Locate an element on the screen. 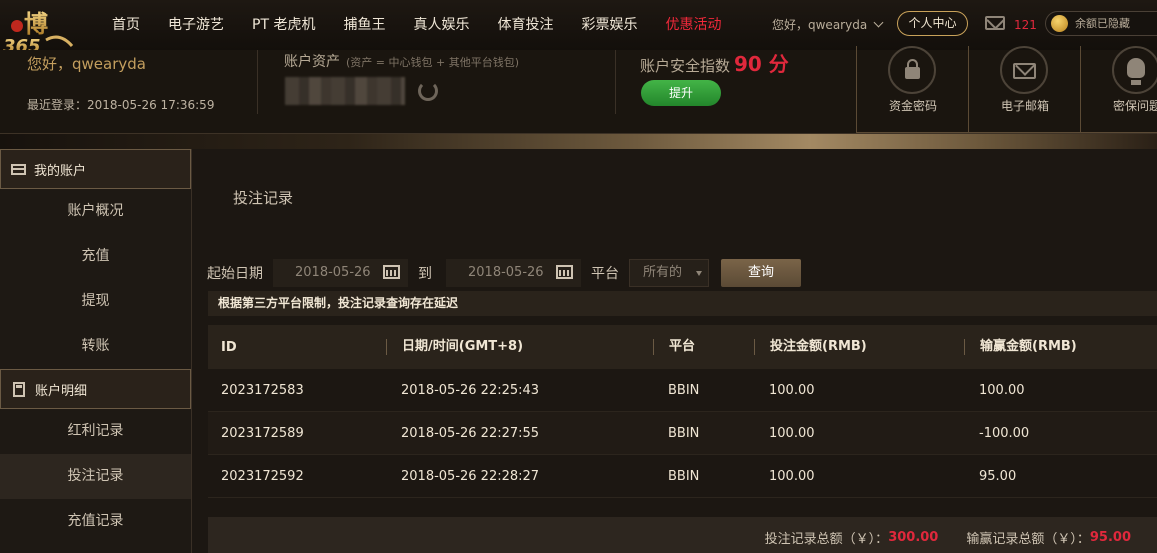 The height and width of the screenshot is (553, 1157). assets-value-blurred is located at coordinates (345, 91).